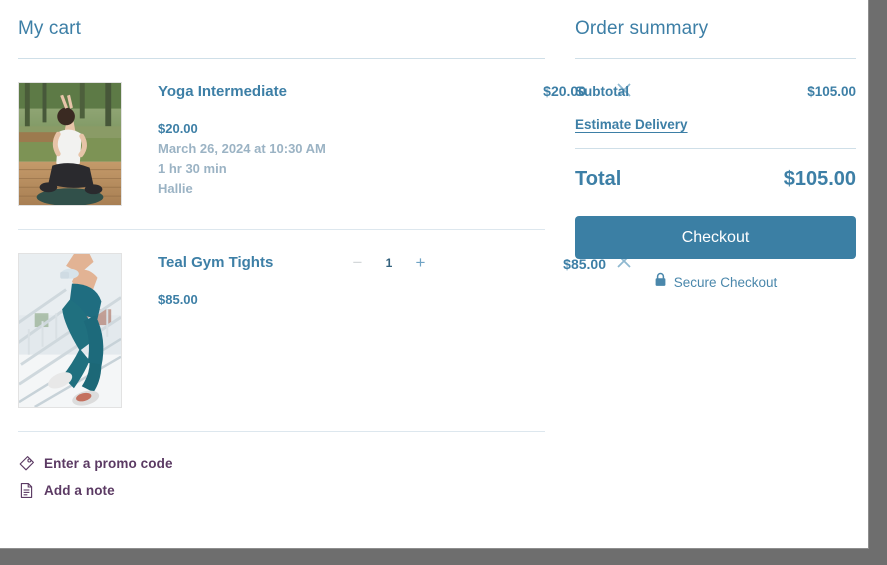 The width and height of the screenshot is (887, 565). Describe the element at coordinates (178, 128) in the screenshot. I see `cart-item-unit-price: $20.00` at that location.